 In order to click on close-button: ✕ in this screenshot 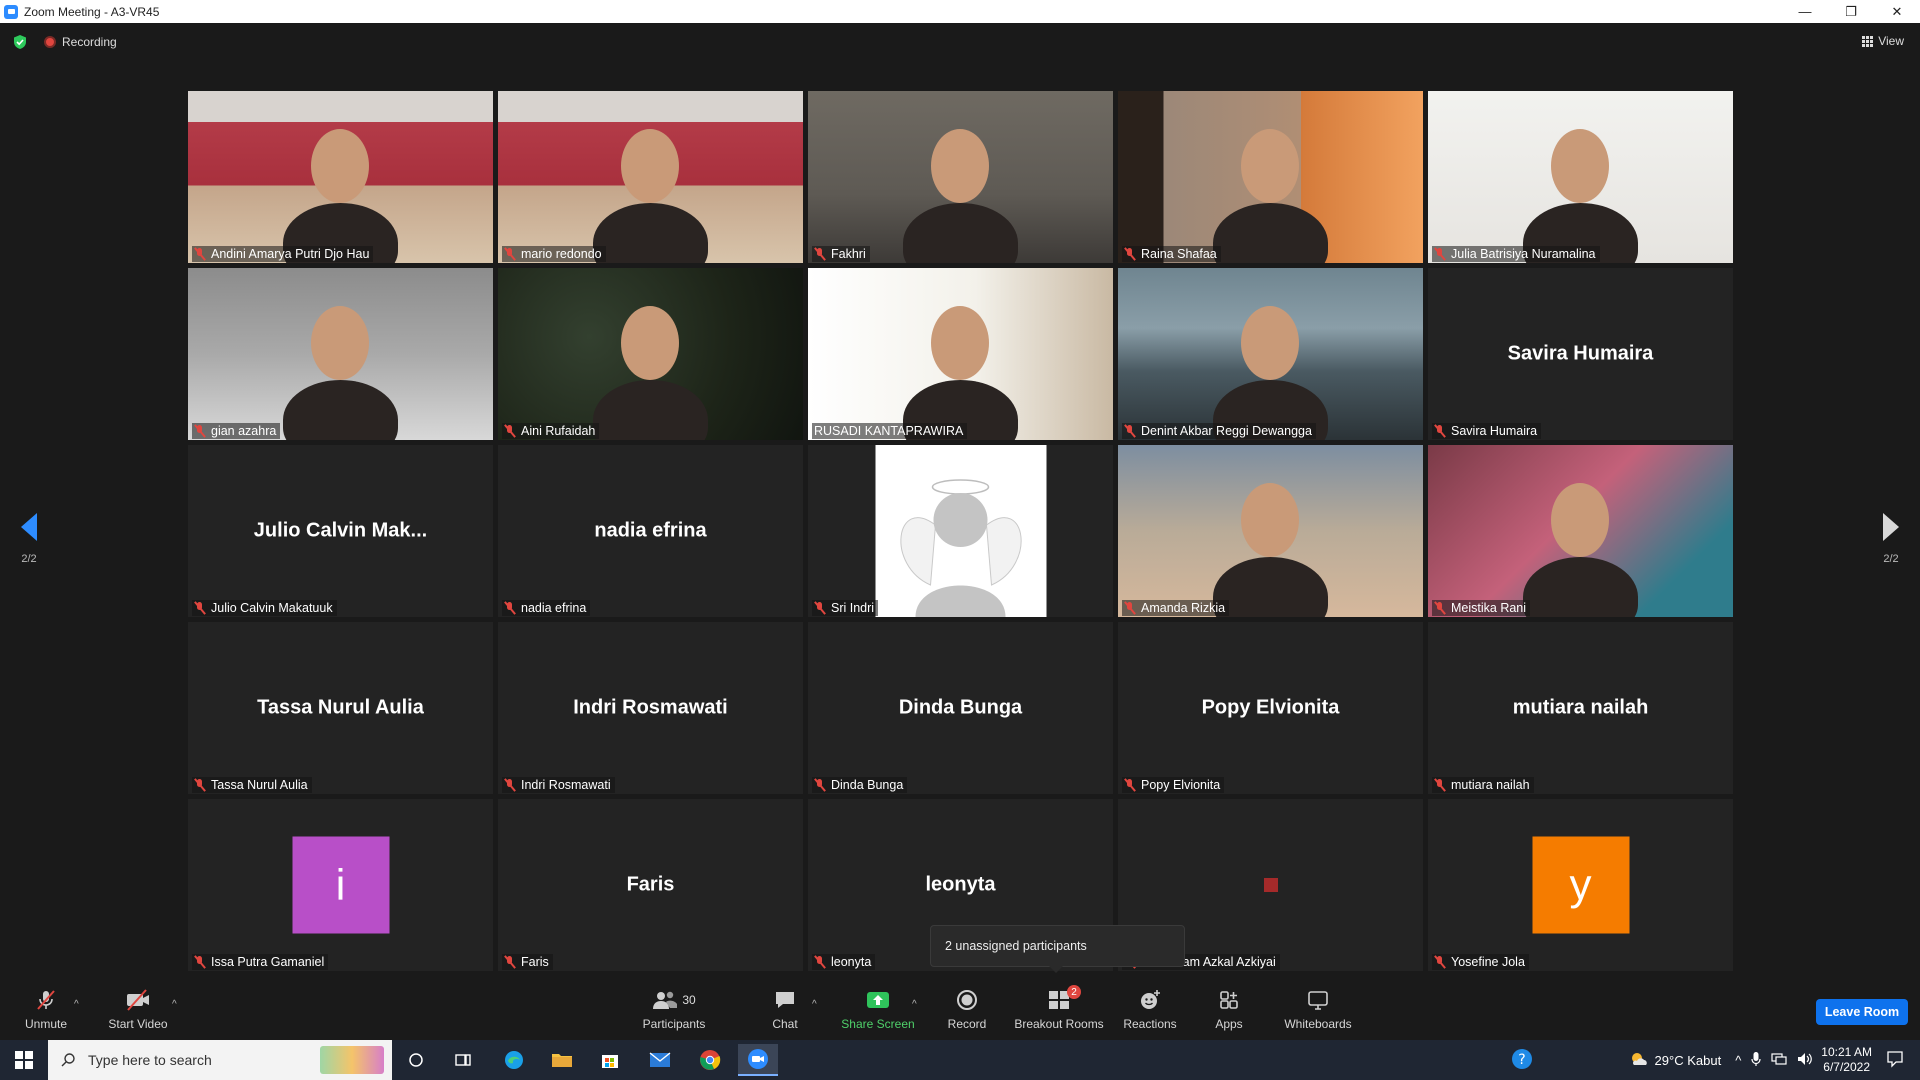, I will do `click(1897, 11)`.